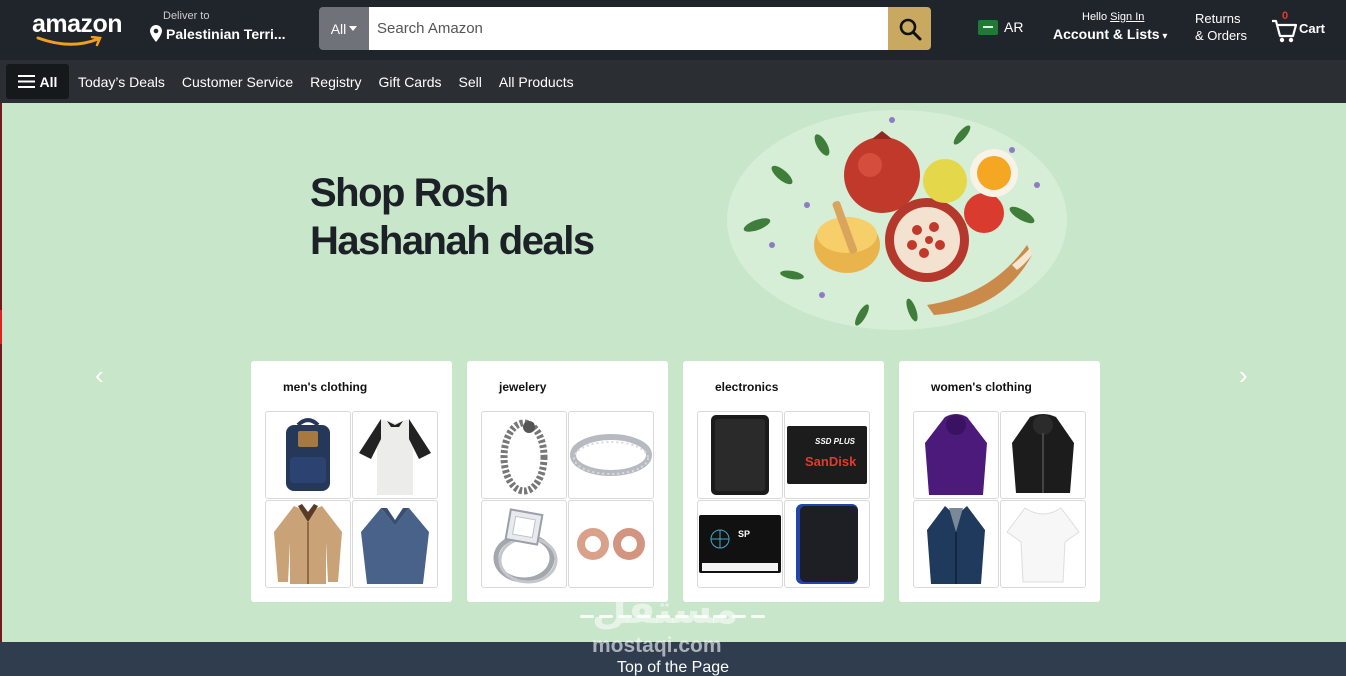  What do you see at coordinates (523, 387) in the screenshot?
I see `card-title: jewelery` at bounding box center [523, 387].